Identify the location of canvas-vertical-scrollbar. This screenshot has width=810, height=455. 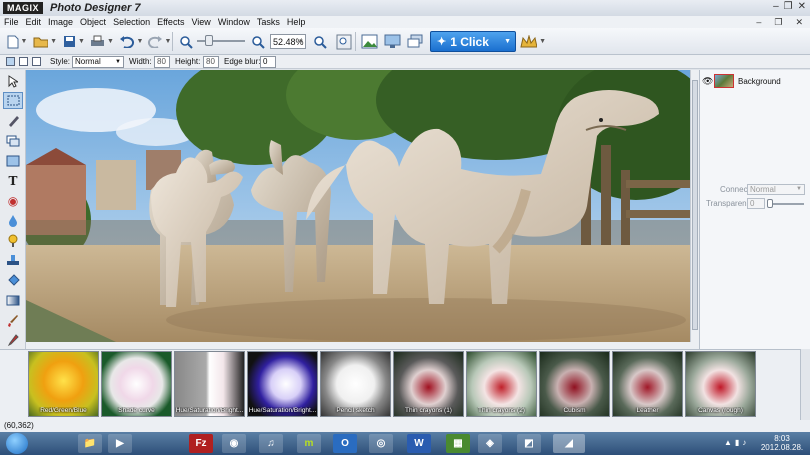
(694, 206).